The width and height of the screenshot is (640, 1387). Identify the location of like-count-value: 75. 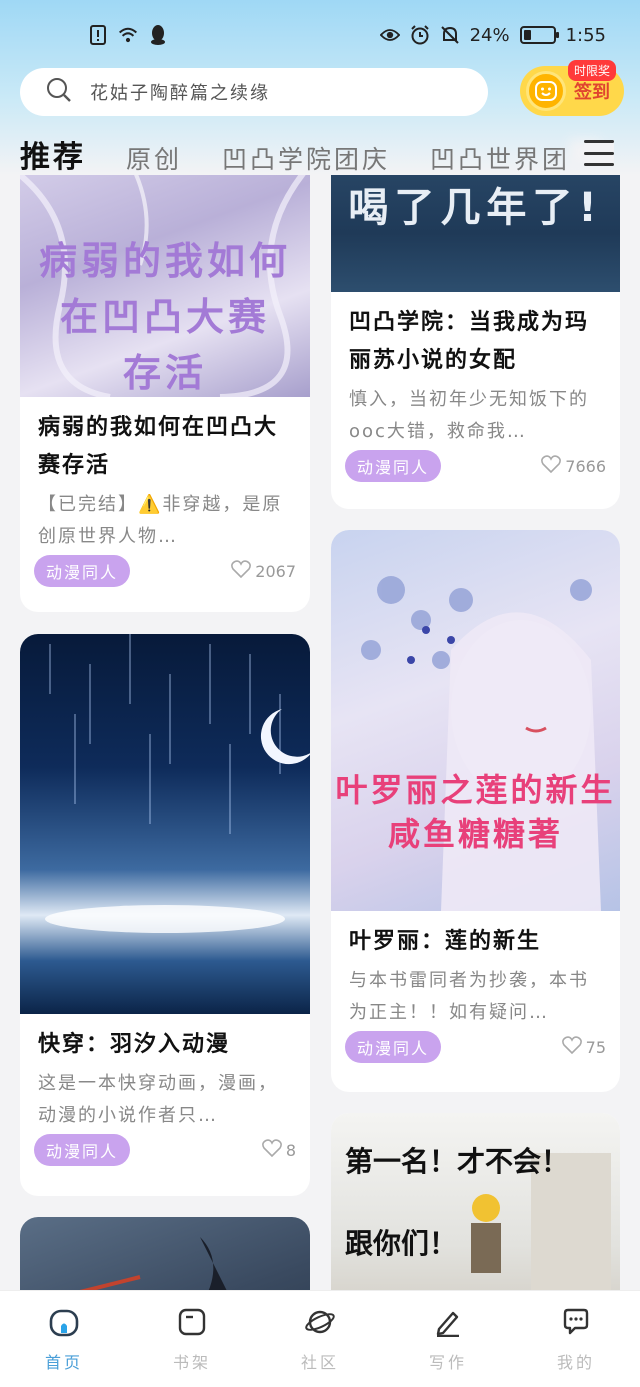
(595, 1047).